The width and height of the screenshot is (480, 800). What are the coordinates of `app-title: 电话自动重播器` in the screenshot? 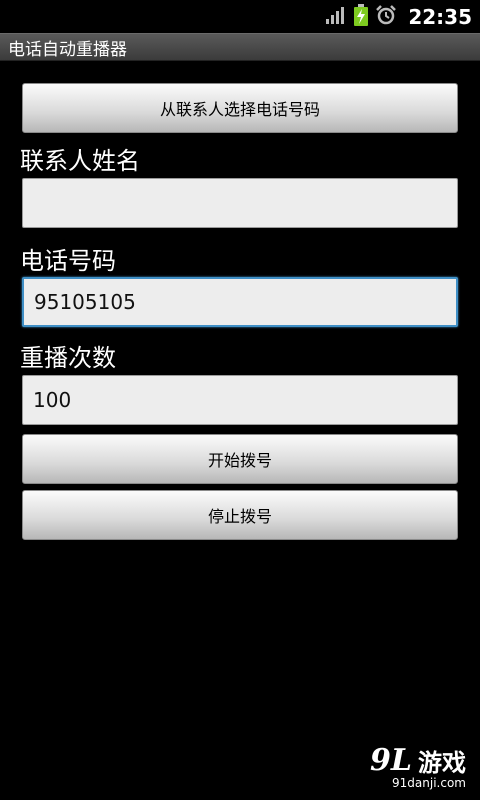 It's located at (67, 49).